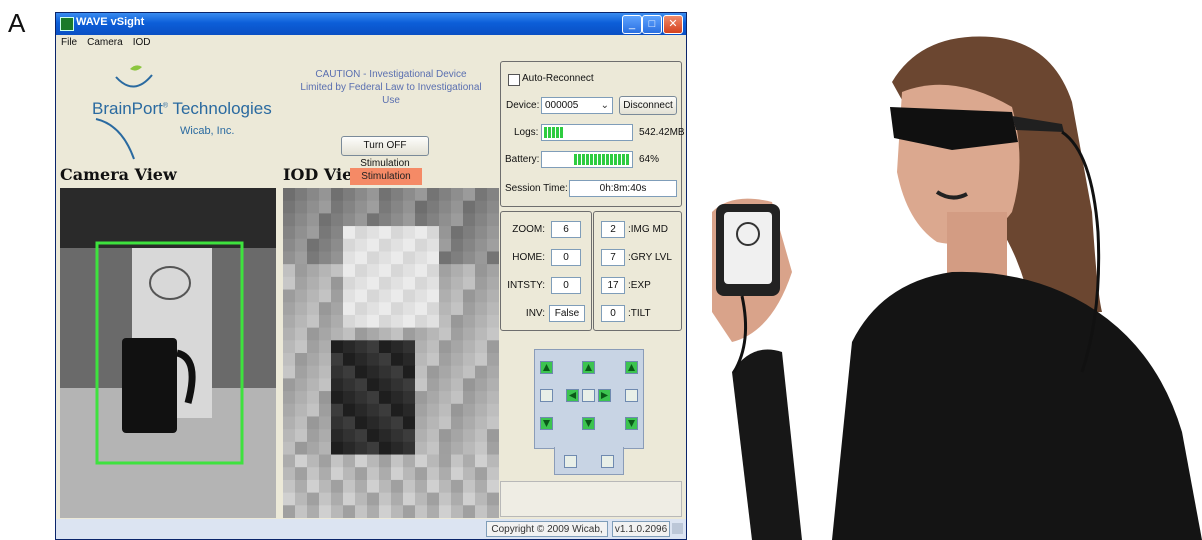 This screenshot has height=540, width=1202. What do you see at coordinates (613, 285) in the screenshot?
I see `exposure-value: 17` at bounding box center [613, 285].